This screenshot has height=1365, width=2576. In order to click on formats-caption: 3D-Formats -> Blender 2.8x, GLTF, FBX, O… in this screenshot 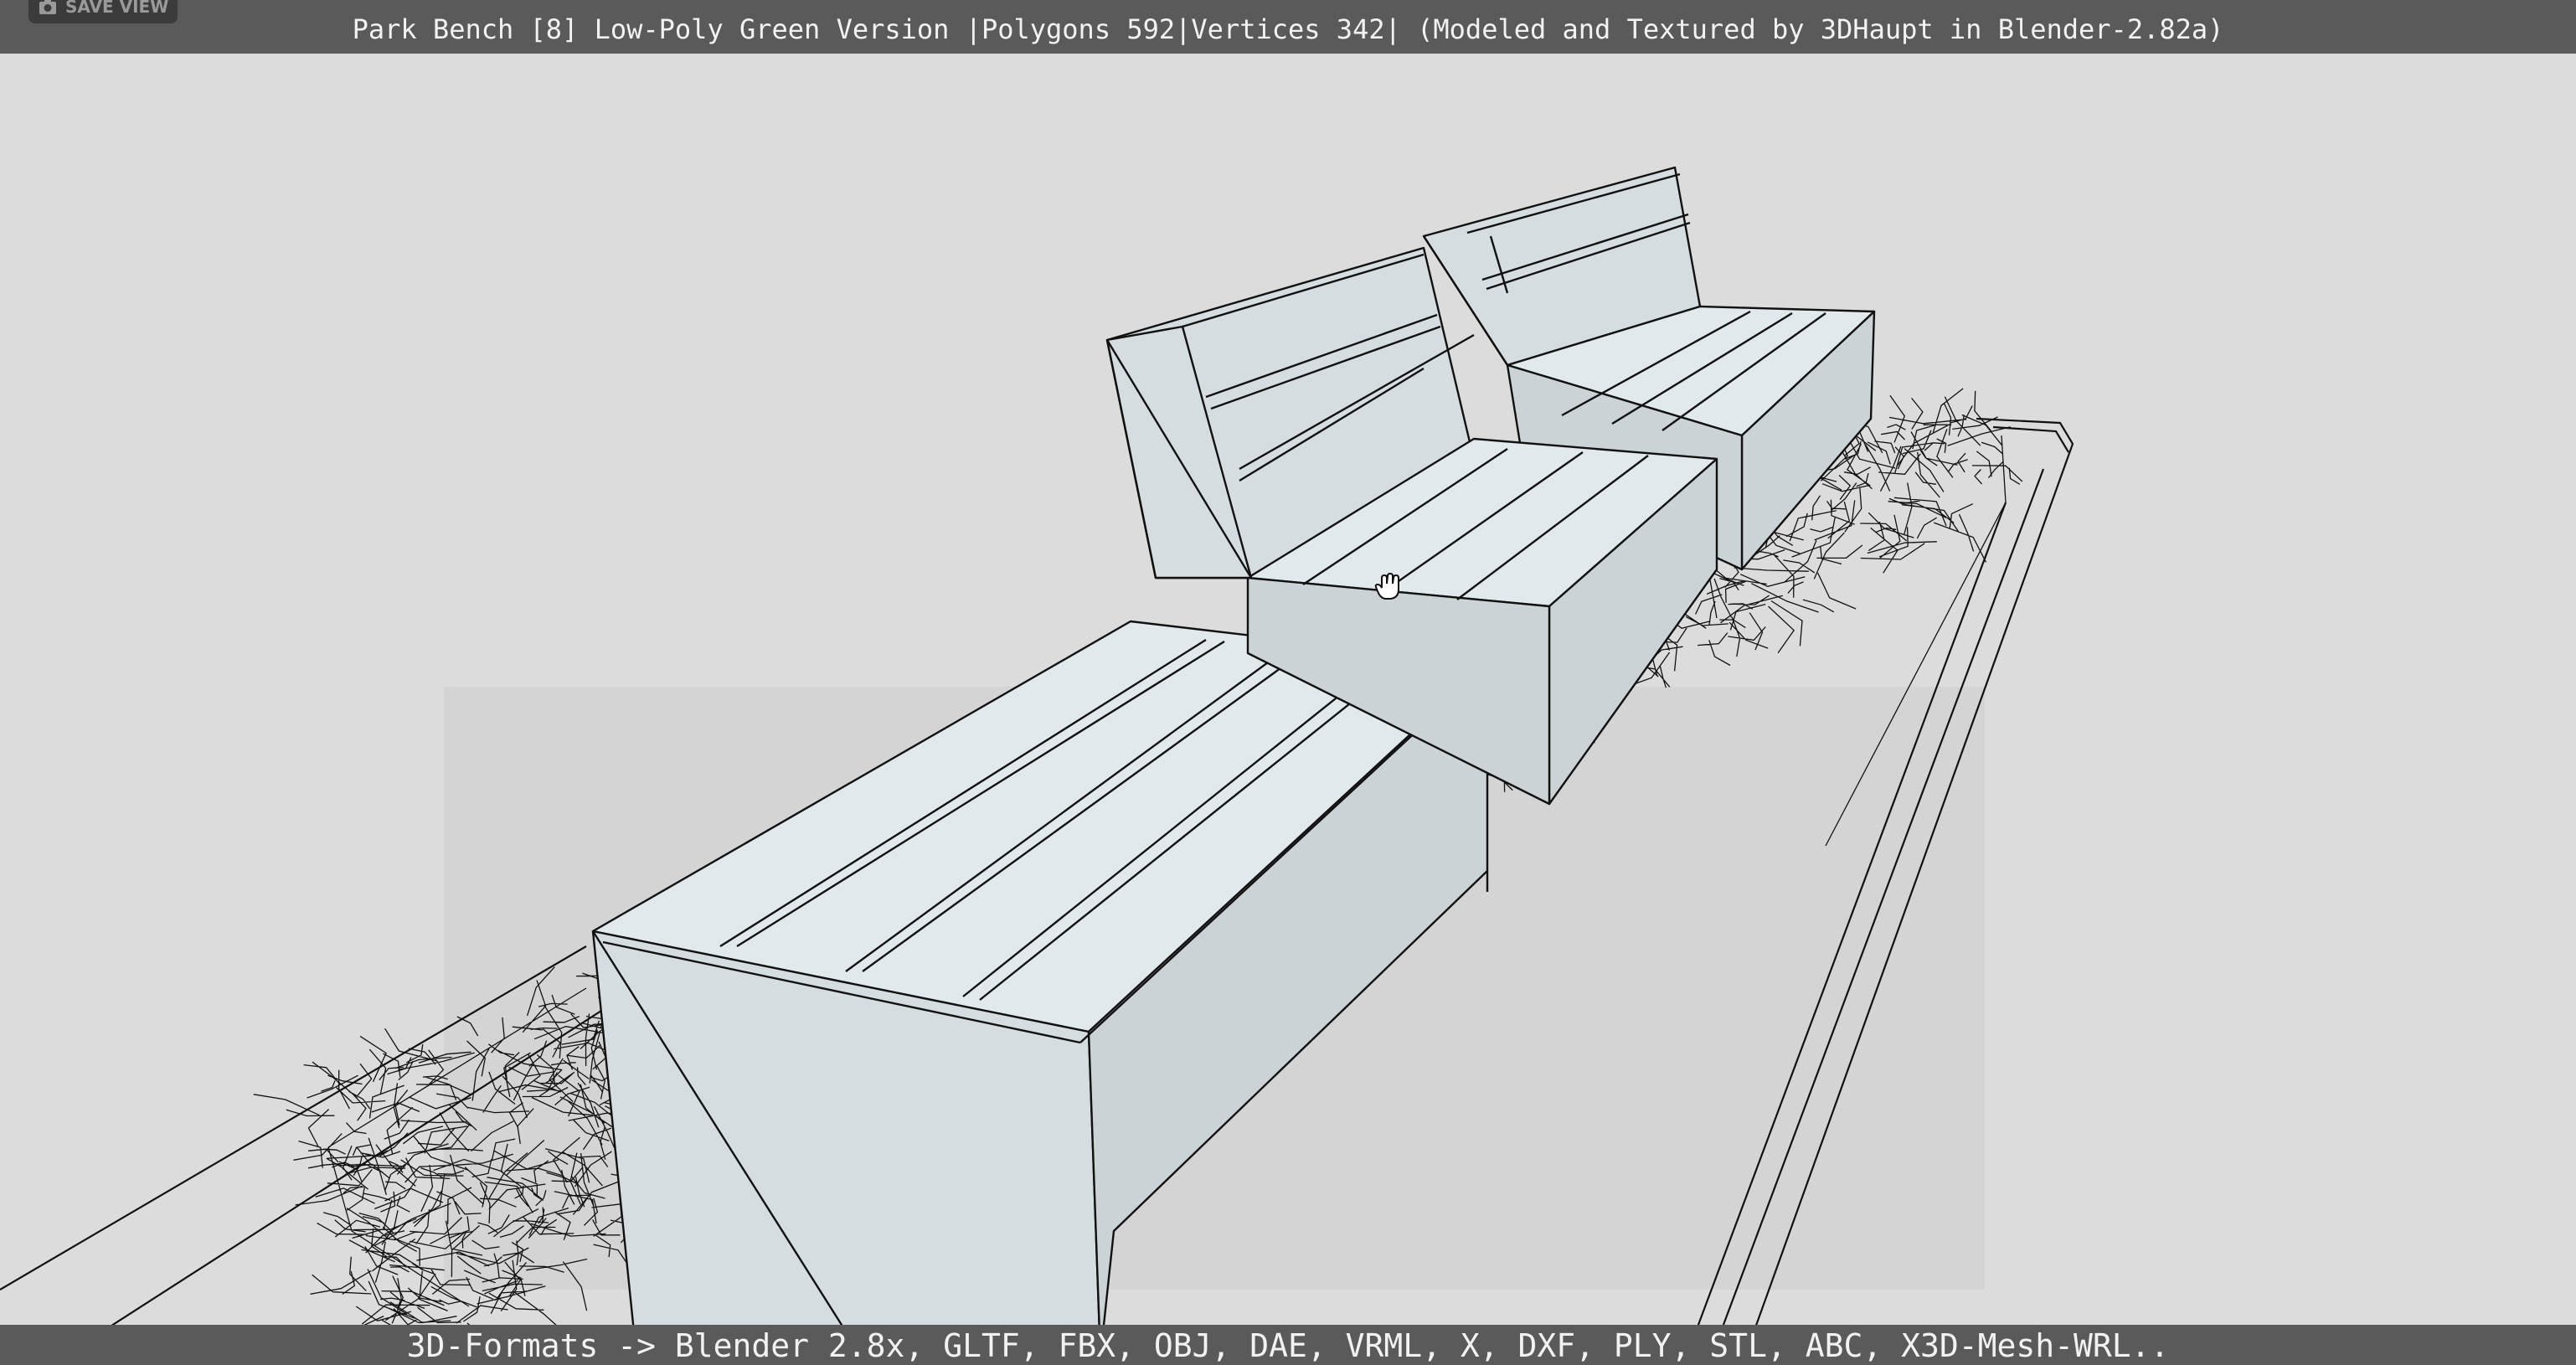, I will do `click(1288, 1346)`.